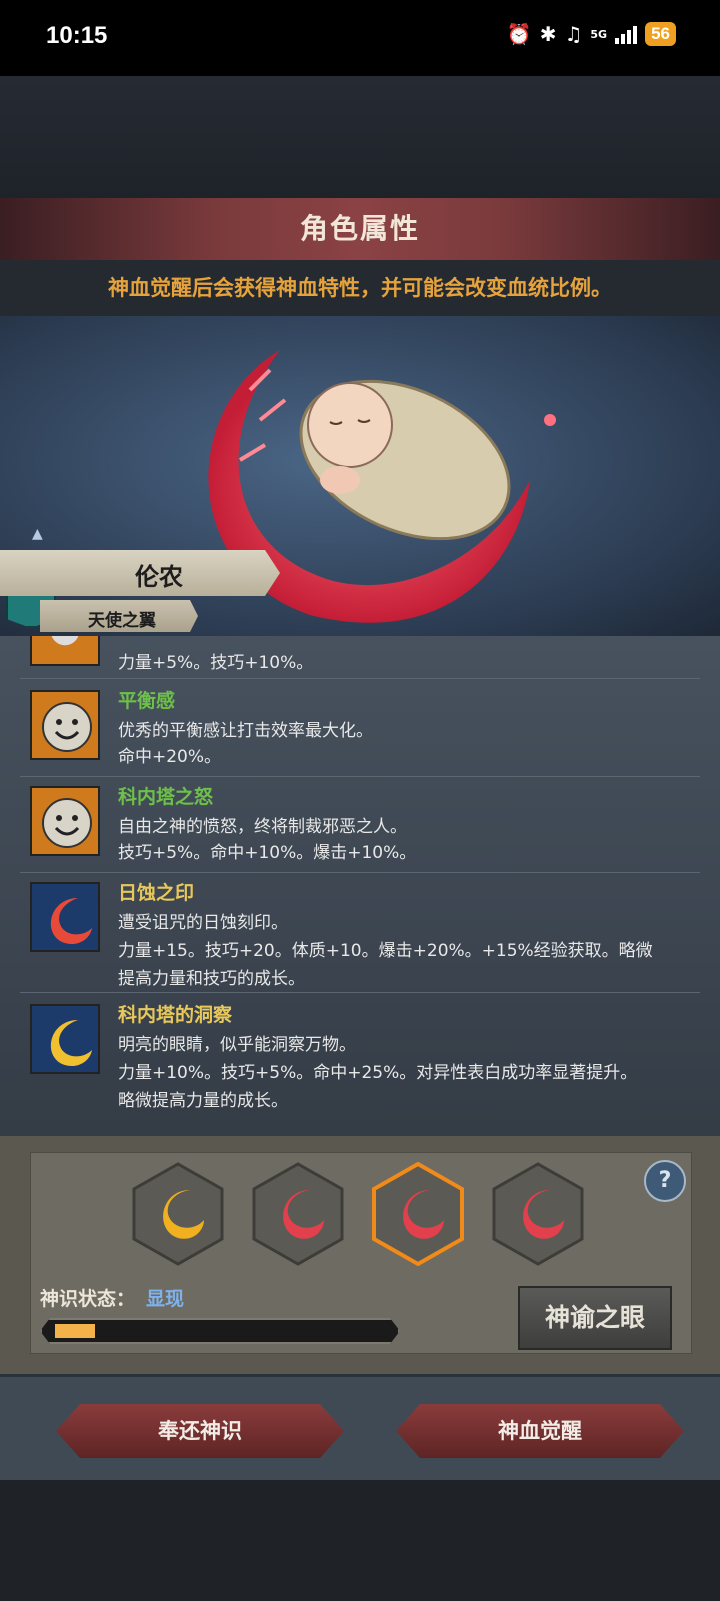 This screenshot has height=1601, width=720. I want to click on trait-name: 科内塔的洞察, so click(175, 1015).